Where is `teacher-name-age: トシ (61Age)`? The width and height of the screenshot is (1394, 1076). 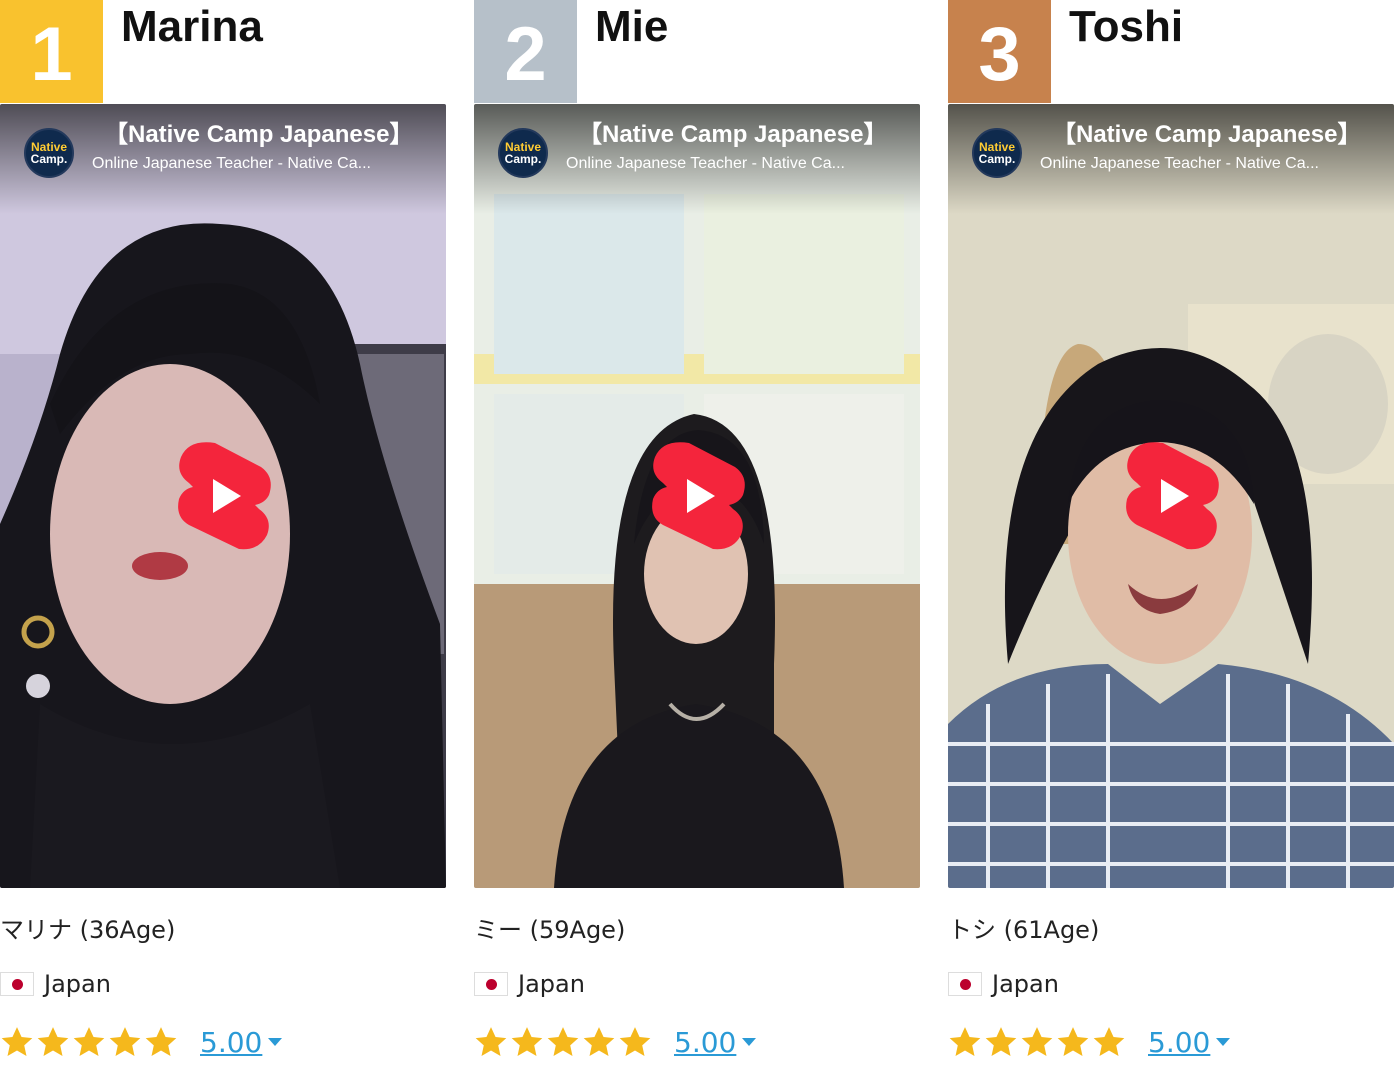
teacher-name-age: トシ (61Age) is located at coordinates (1024, 930).